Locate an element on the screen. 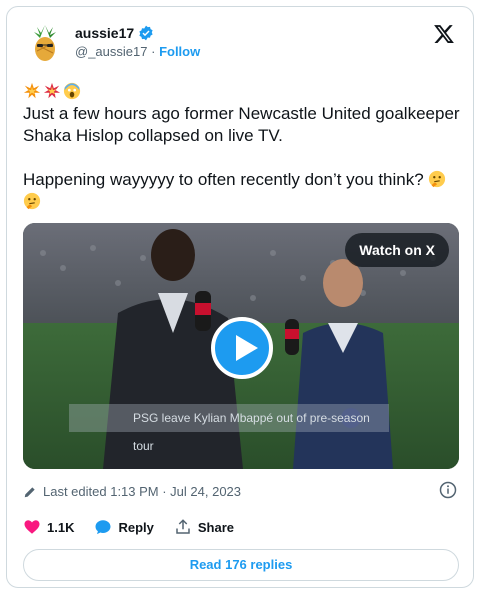 The image size is (482, 600). edited-timestamp-row: Last edited 1:13 PM · Jul 24, 2023 is located at coordinates (132, 491).